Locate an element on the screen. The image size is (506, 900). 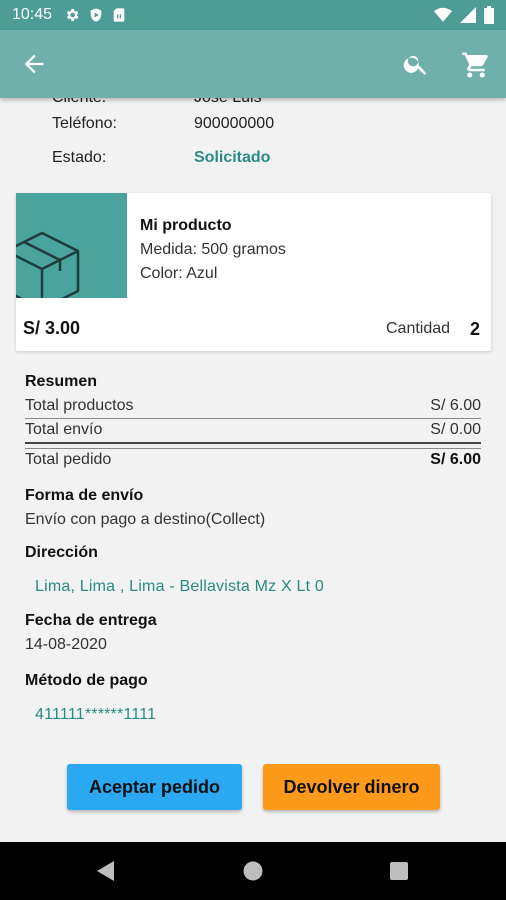
product-image is located at coordinates (71, 247).